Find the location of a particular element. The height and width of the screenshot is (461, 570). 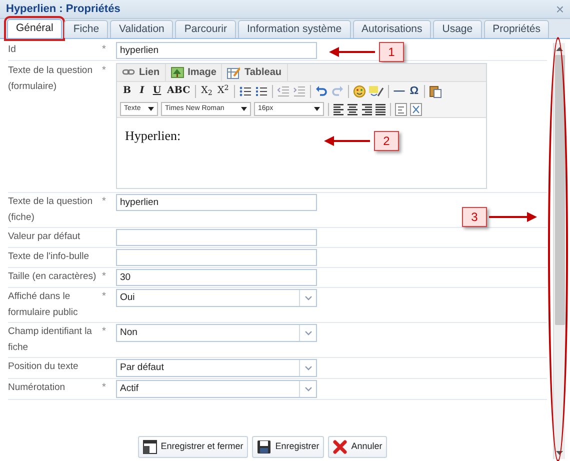

tab: Validation is located at coordinates (142, 29).